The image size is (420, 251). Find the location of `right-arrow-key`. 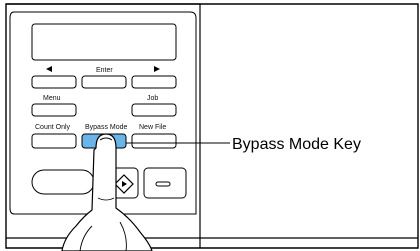

right-arrow-key is located at coordinates (154, 82).